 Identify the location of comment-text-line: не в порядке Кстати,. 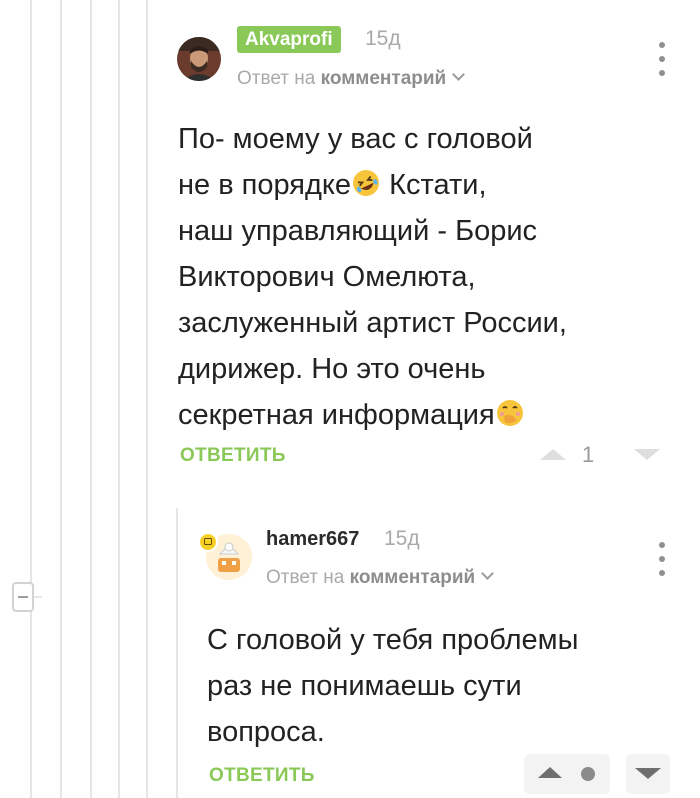
(413, 185).